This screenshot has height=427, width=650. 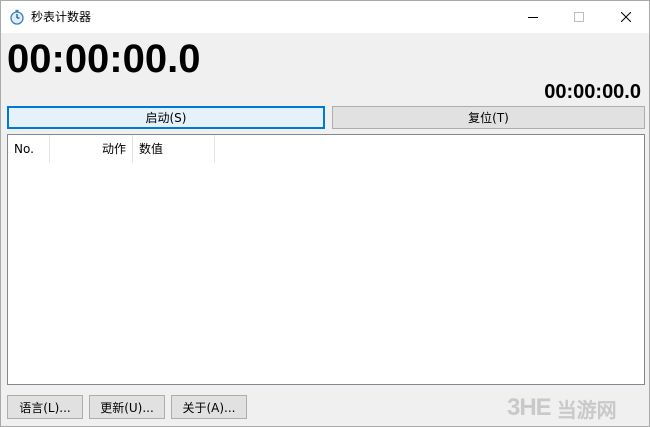 I want to click on minimize-icon, so click(x=533, y=17).